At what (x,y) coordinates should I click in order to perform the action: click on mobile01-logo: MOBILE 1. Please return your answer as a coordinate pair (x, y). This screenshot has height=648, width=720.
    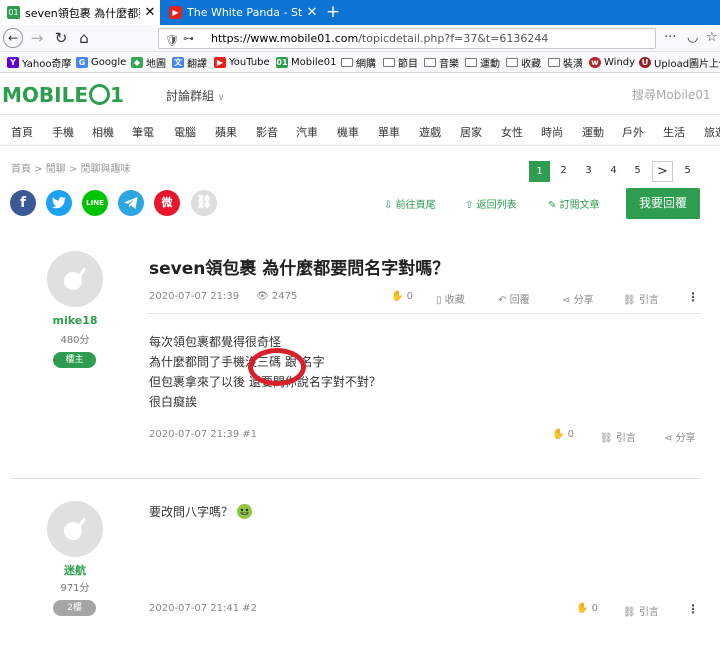
    Looking at the image, I should click on (63, 95).